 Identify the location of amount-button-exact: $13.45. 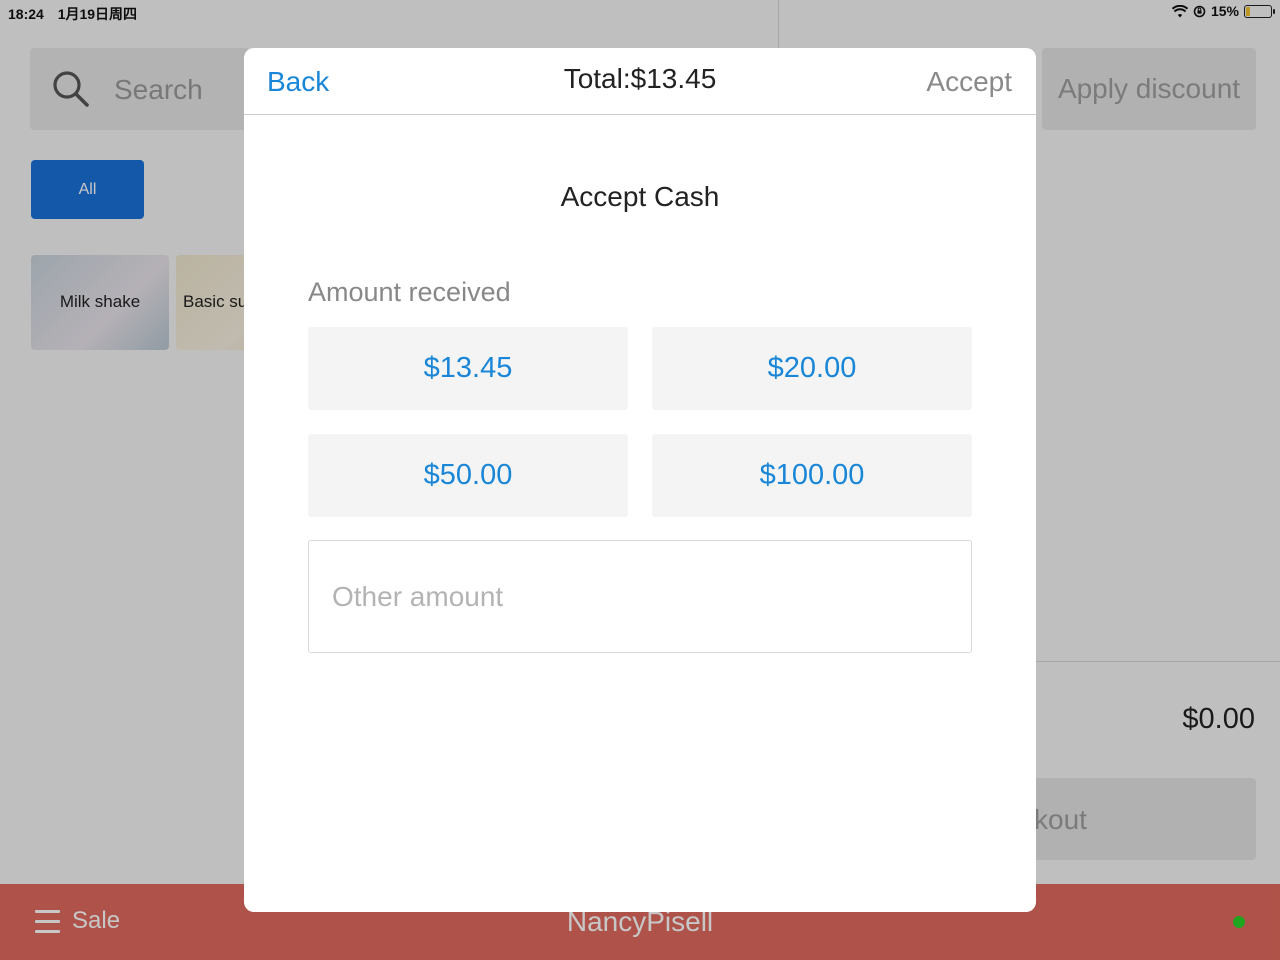
(468, 368).